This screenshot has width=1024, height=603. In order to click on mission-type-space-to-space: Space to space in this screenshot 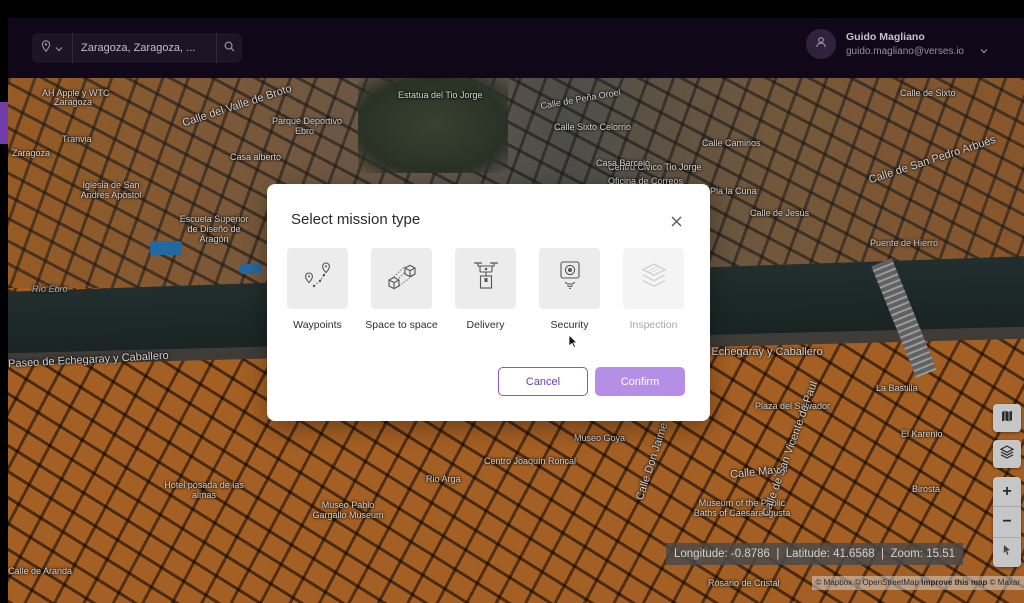, I will do `click(401, 290)`.